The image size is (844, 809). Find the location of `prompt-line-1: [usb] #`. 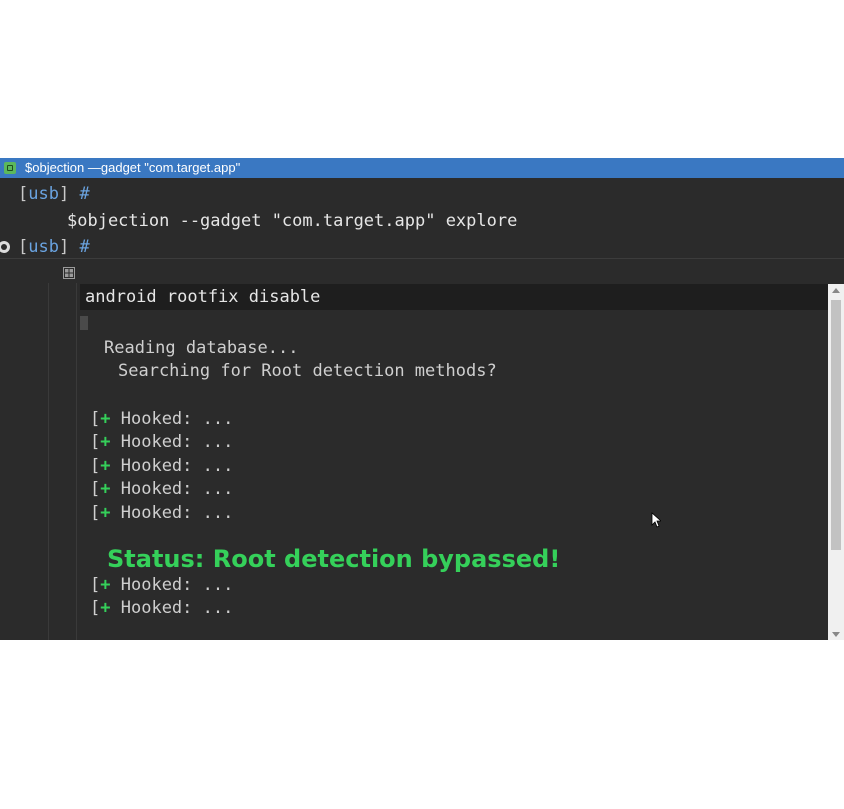

prompt-line-1: [usb] # is located at coordinates (54, 194).